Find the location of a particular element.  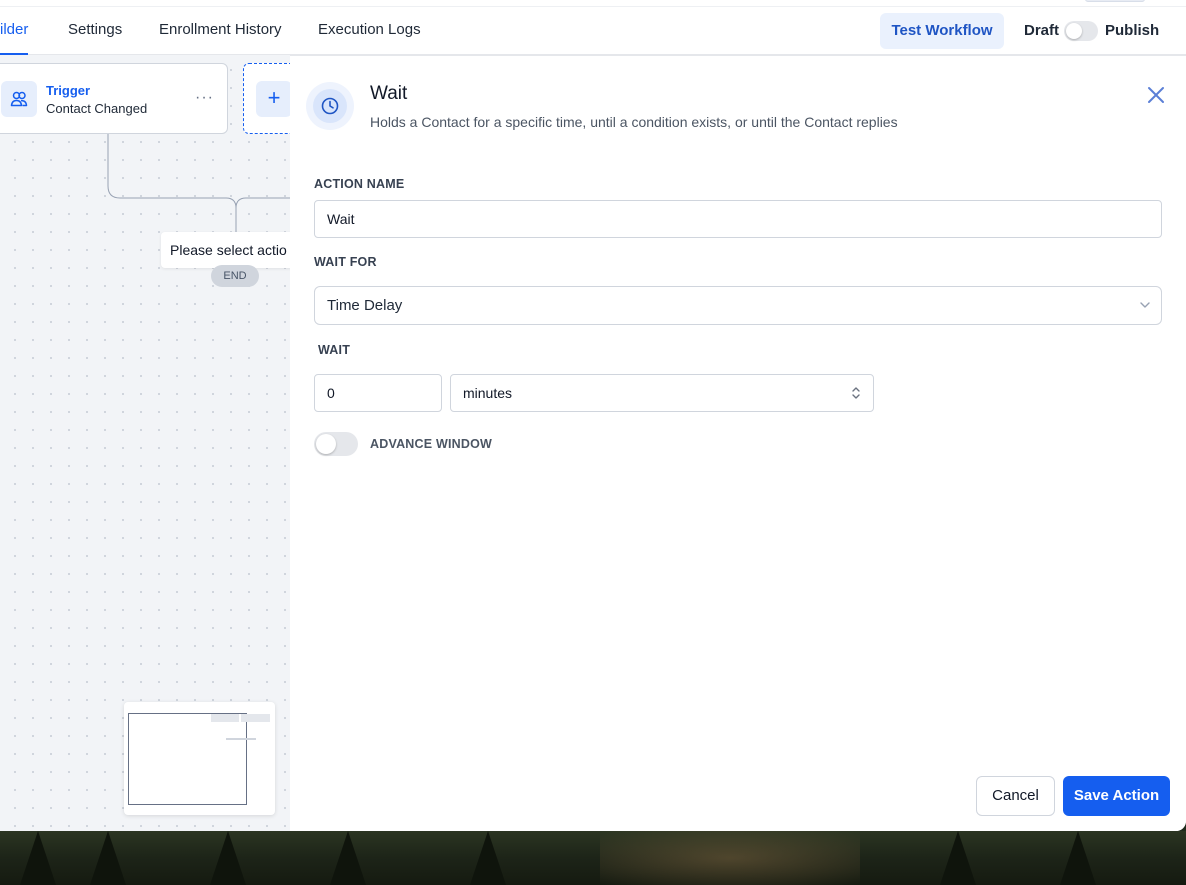

advance-window-toggle is located at coordinates (336, 444).